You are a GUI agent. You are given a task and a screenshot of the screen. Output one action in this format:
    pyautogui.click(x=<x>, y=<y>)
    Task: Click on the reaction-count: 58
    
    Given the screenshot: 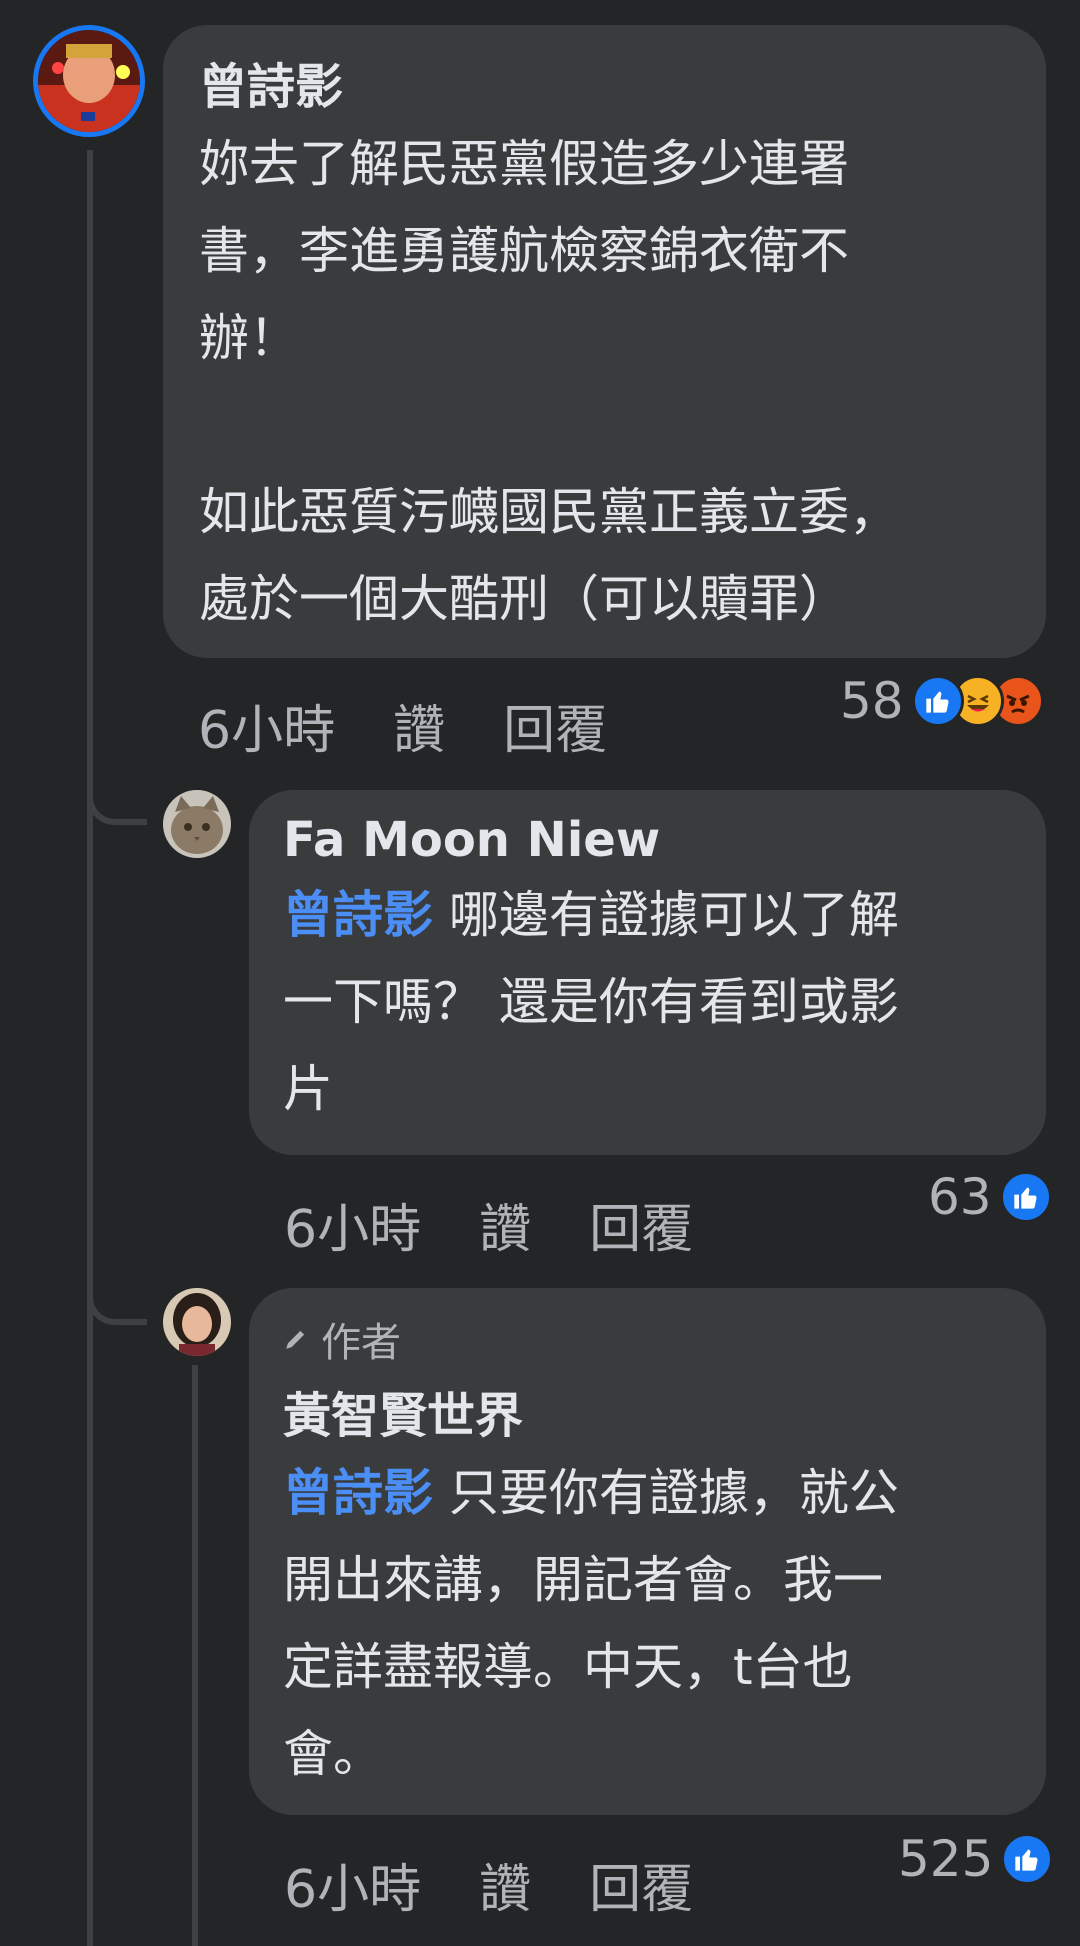 What is the action you would take?
    pyautogui.click(x=872, y=701)
    